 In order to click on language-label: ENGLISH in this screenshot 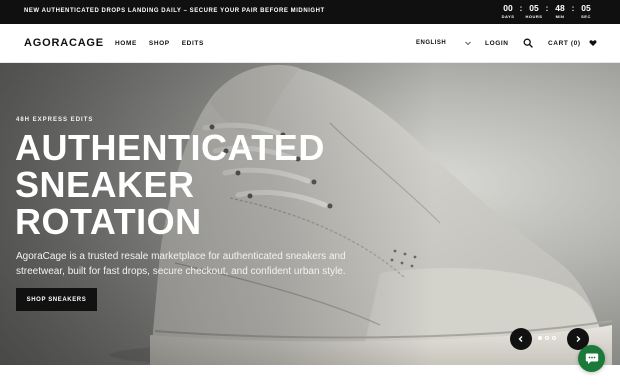, I will do `click(431, 43)`.